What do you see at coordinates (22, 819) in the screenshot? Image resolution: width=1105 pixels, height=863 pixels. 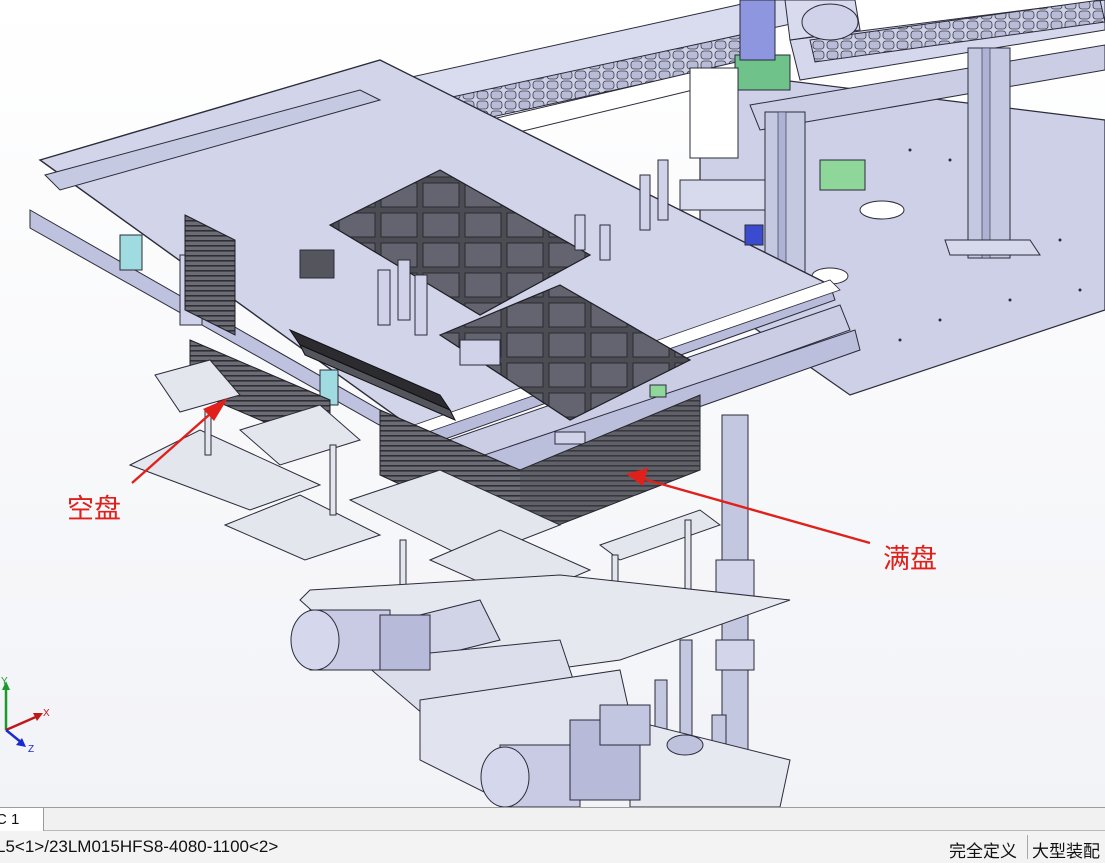 I see `tab-configuration: C 1` at bounding box center [22, 819].